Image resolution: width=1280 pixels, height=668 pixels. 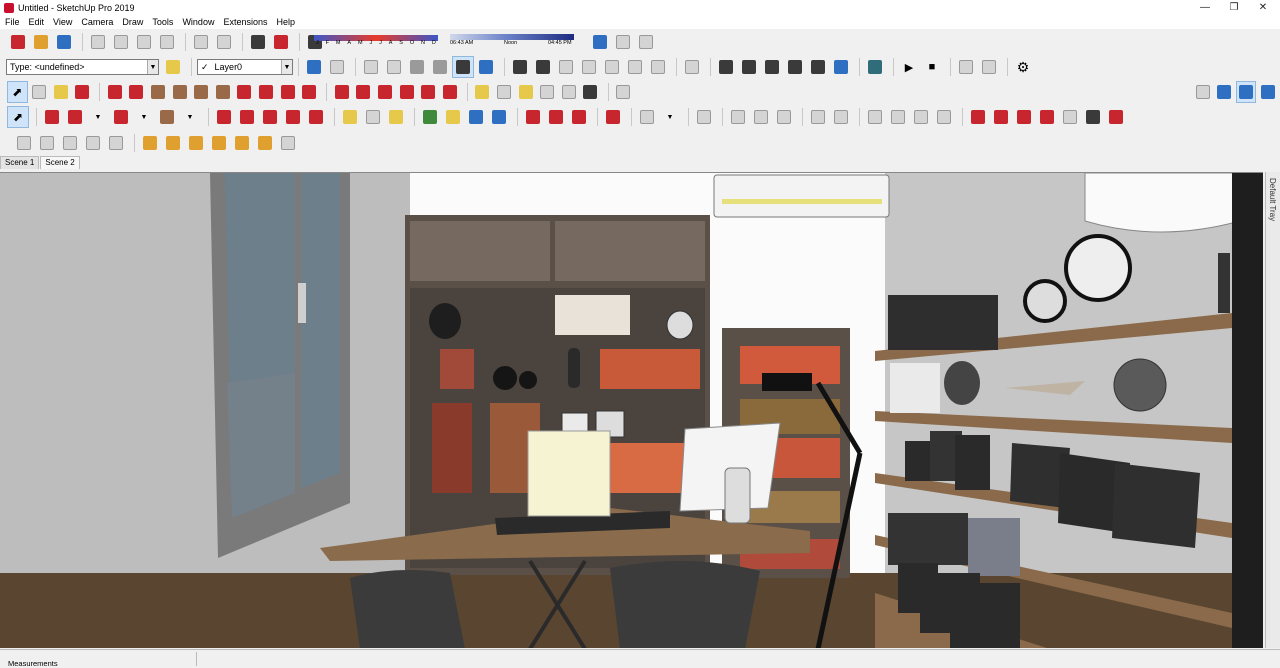 What do you see at coordinates (281, 42) in the screenshot?
I see `model-info-button` at bounding box center [281, 42].